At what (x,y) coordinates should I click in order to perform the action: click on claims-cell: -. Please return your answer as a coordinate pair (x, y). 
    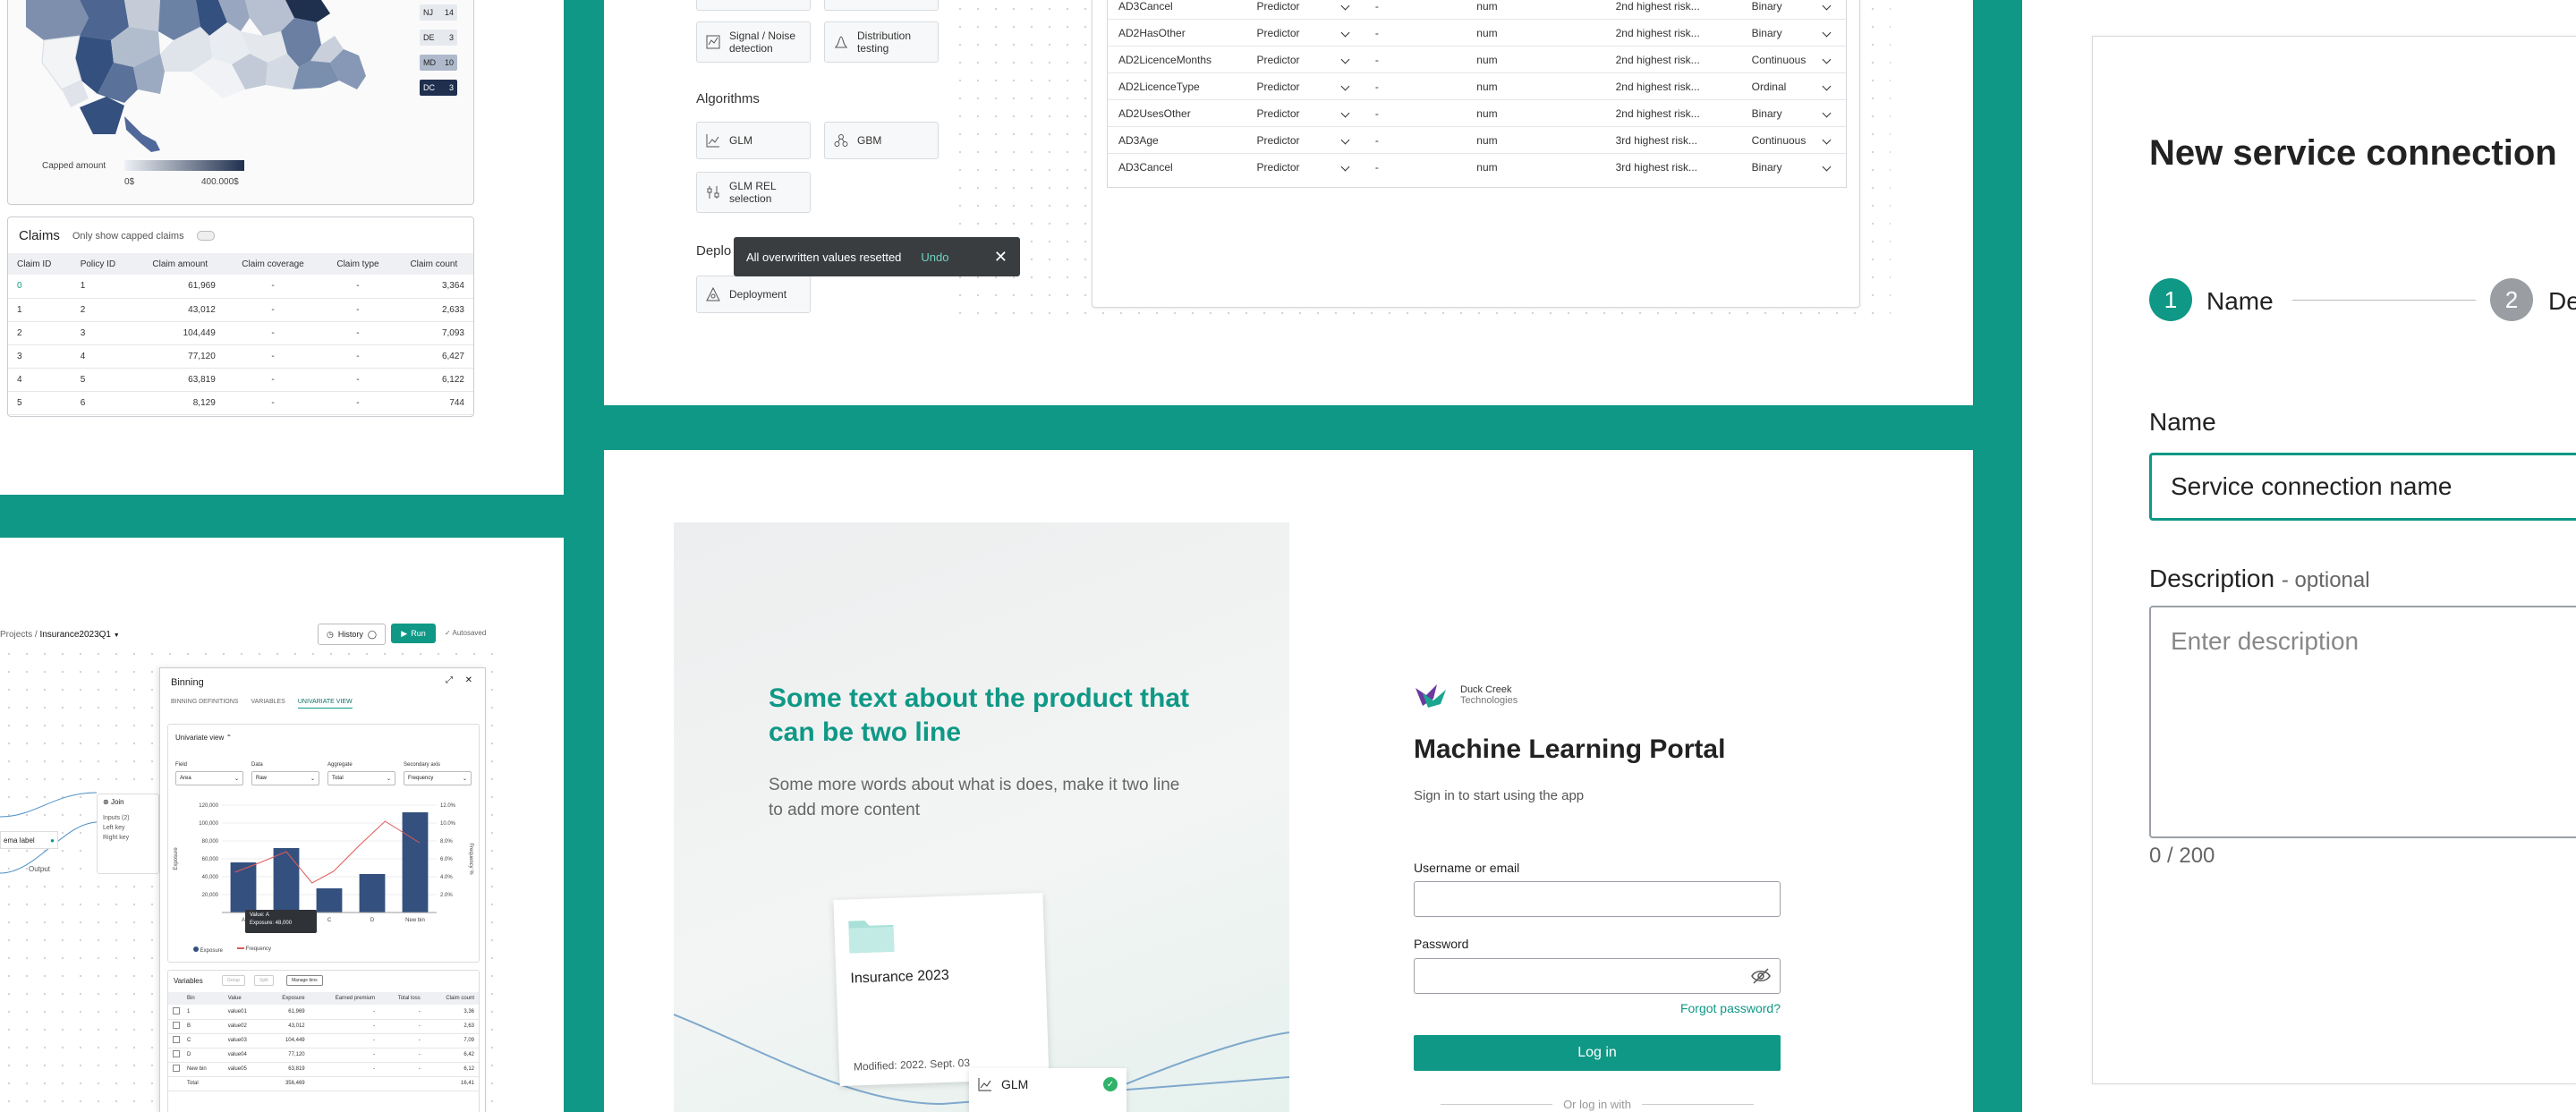
    Looking at the image, I should click on (358, 379).